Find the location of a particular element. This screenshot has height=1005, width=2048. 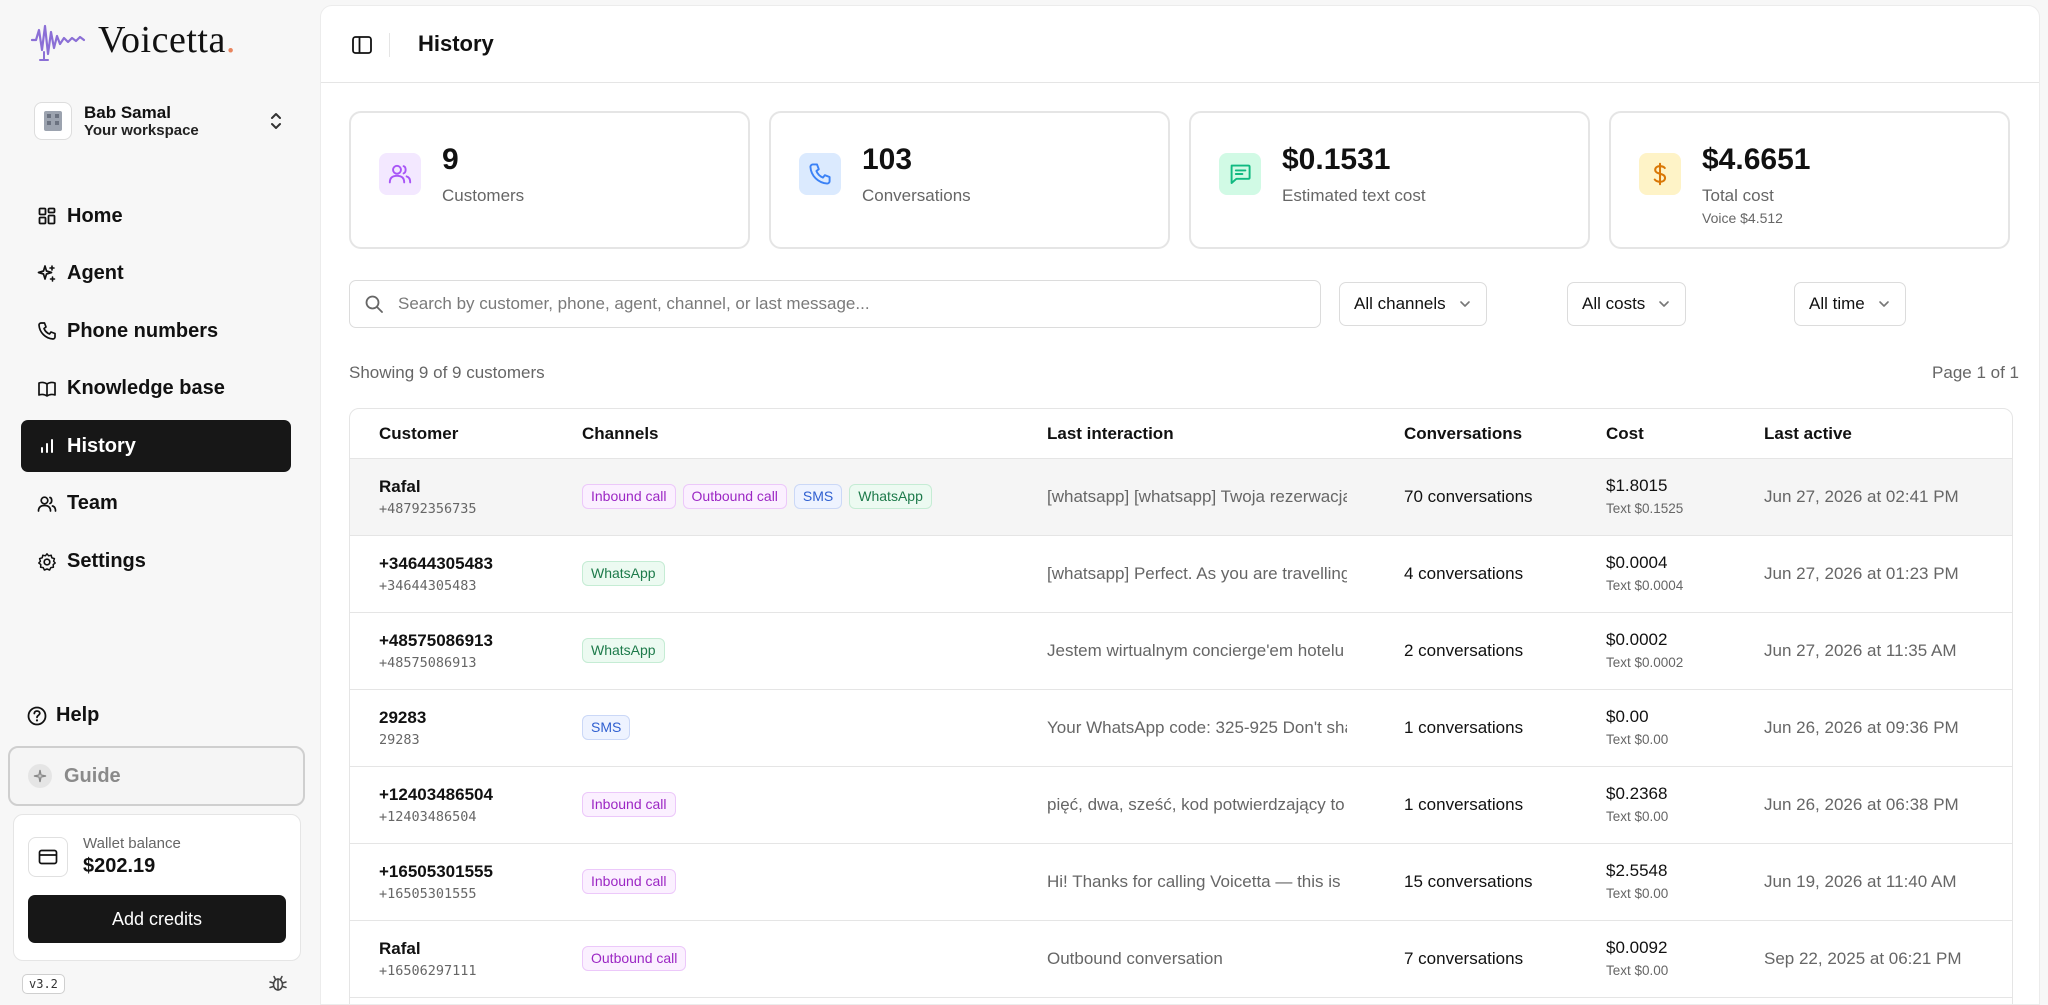

last-message: pięć, dwa, sześć, kod potwierdzający to is located at coordinates (1196, 804).